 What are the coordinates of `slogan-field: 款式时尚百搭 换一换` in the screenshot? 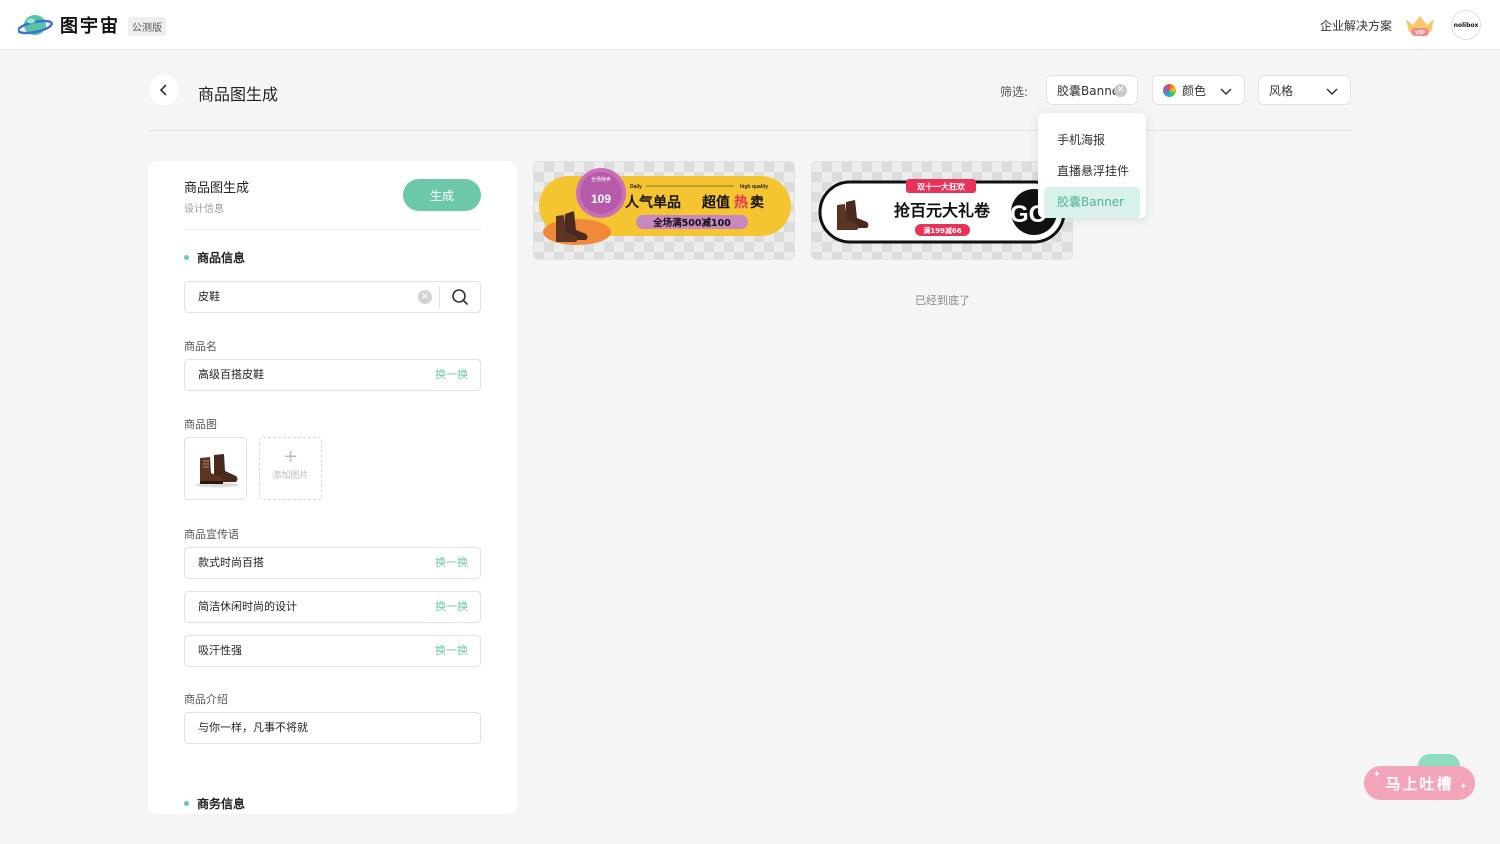 It's located at (332, 563).